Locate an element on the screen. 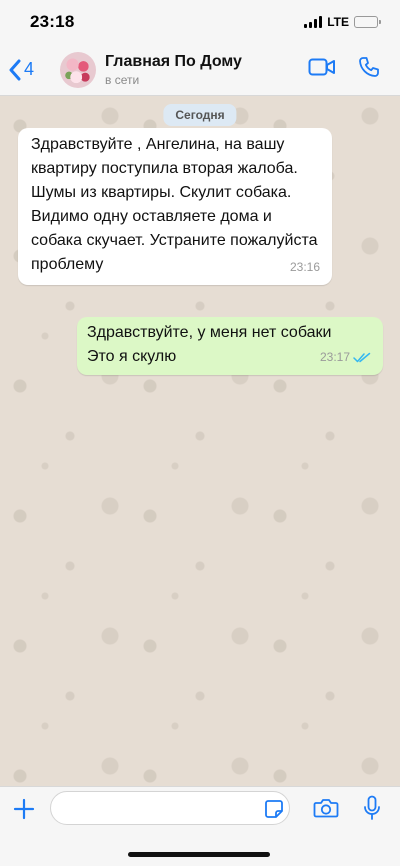  status-indicators: LTE is located at coordinates (342, 22).